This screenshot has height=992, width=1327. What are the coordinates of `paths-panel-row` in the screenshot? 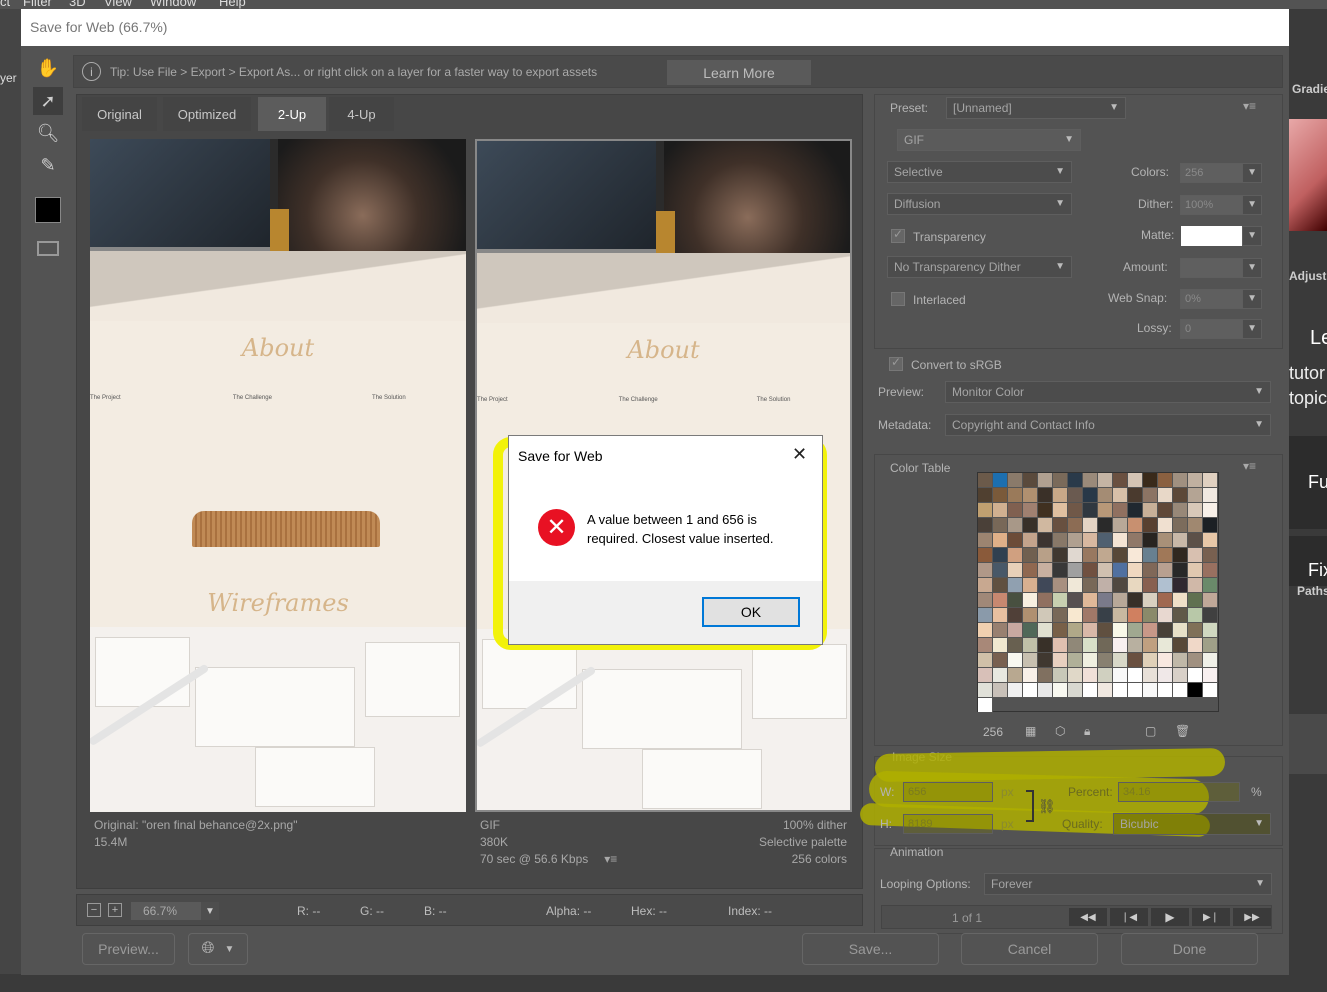 It's located at (1308, 744).